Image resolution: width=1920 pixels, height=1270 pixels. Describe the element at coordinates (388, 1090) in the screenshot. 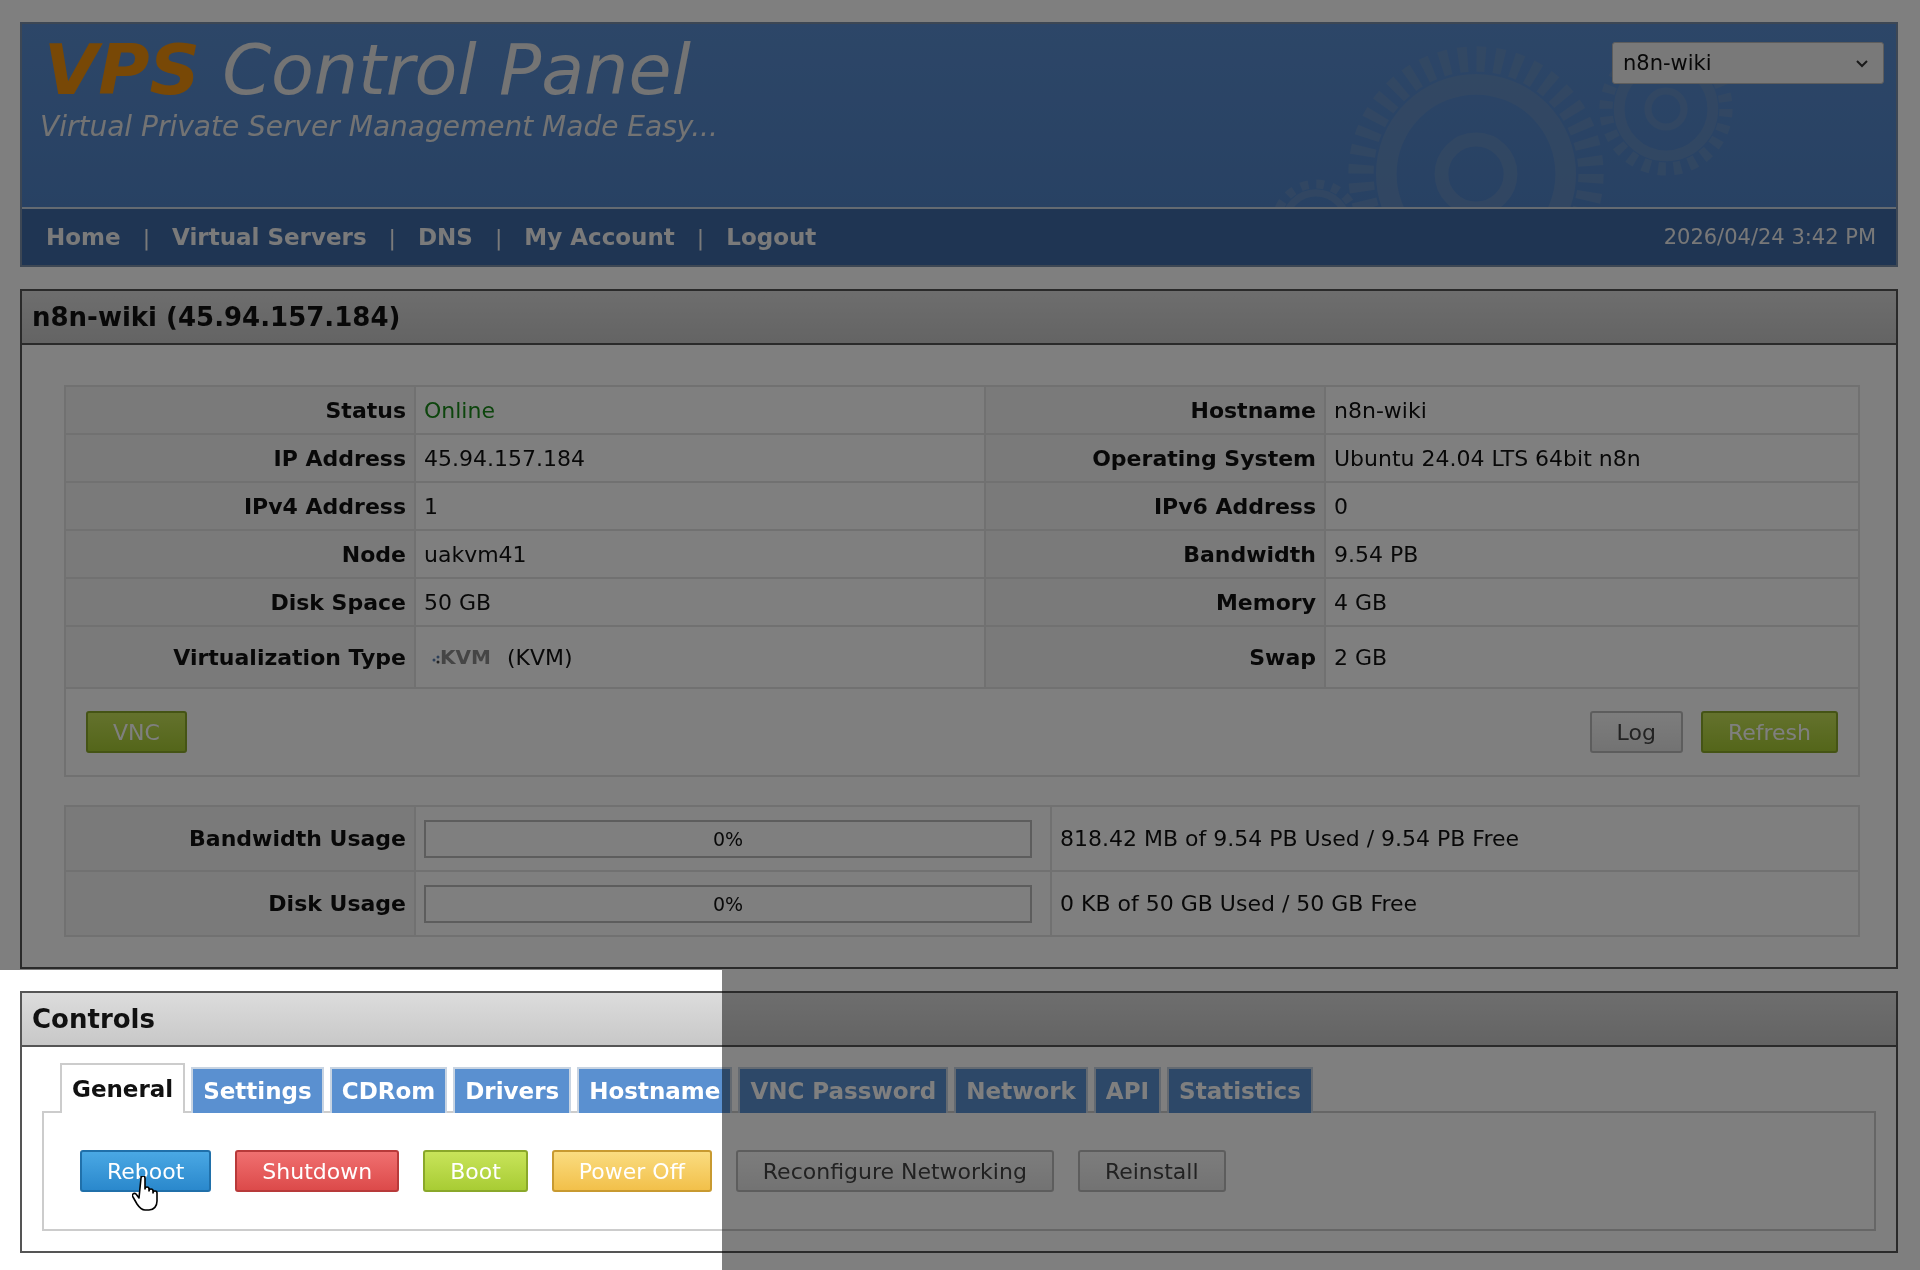

I see `tab: CDRom` at that location.